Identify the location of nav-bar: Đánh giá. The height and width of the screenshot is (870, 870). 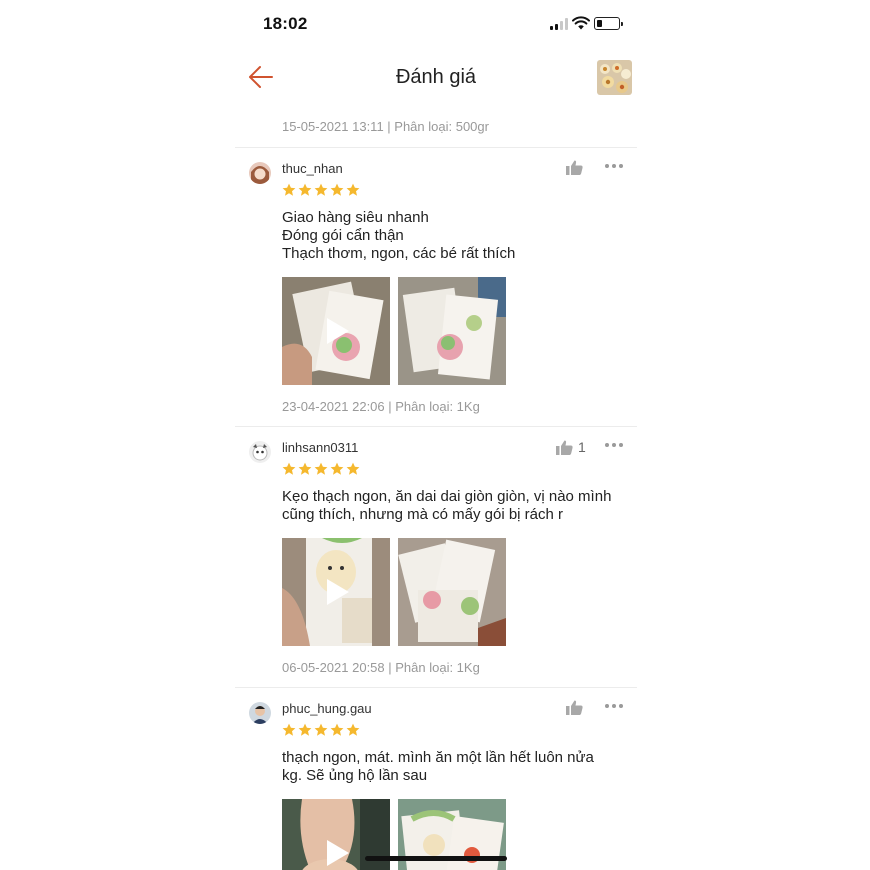
(436, 77).